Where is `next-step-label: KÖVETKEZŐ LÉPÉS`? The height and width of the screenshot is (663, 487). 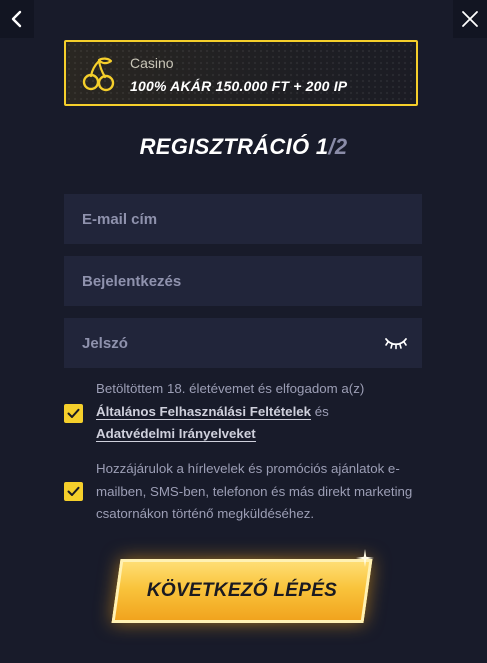 next-step-label: KÖVETKEZŐ LÉPÉS is located at coordinates (242, 590).